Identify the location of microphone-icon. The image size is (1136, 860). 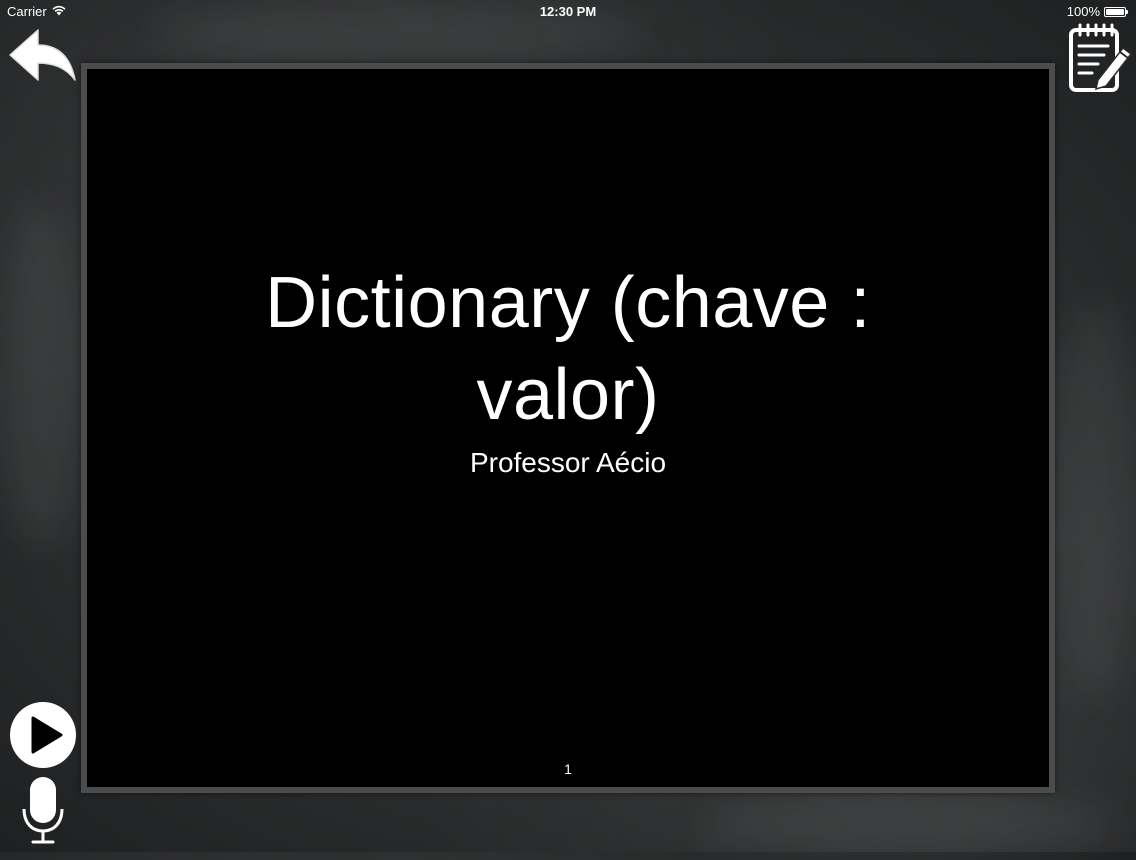
(43, 813).